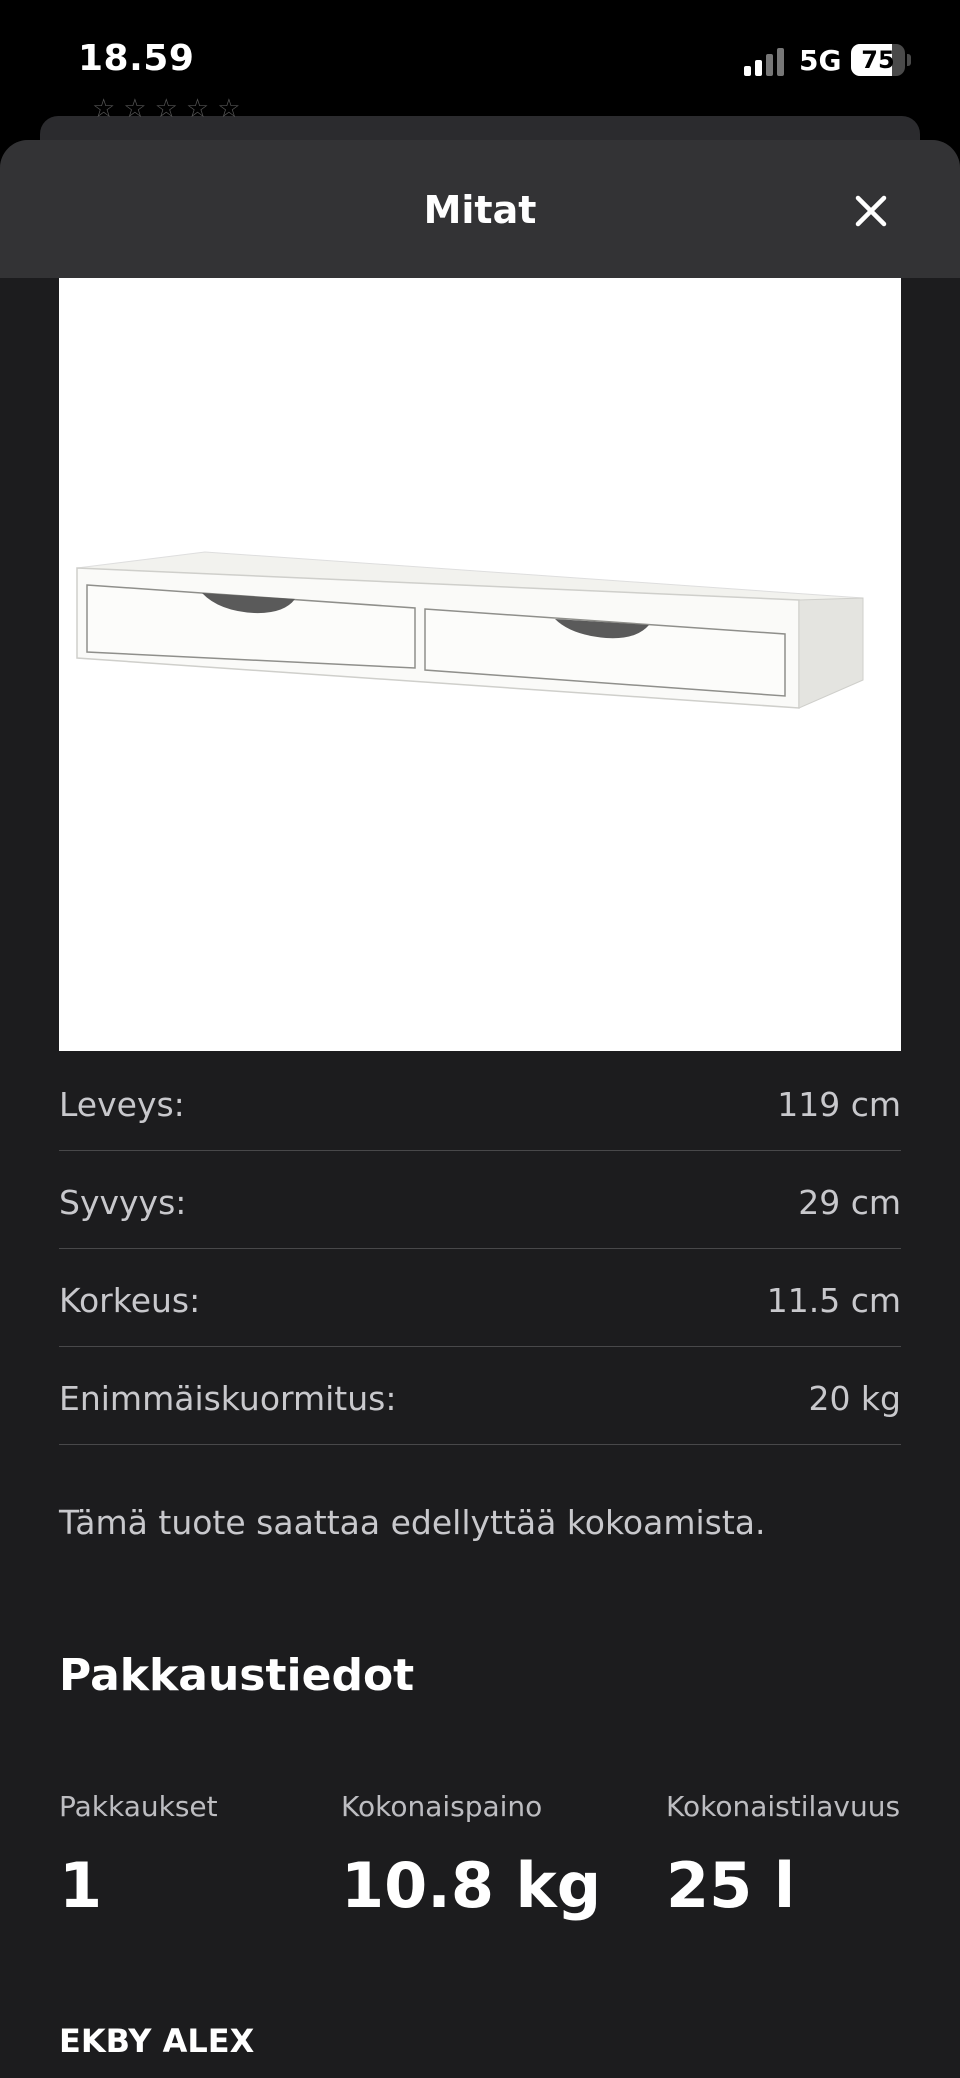 This screenshot has height=2078, width=960. I want to click on battery-level: 75, so click(878, 60).